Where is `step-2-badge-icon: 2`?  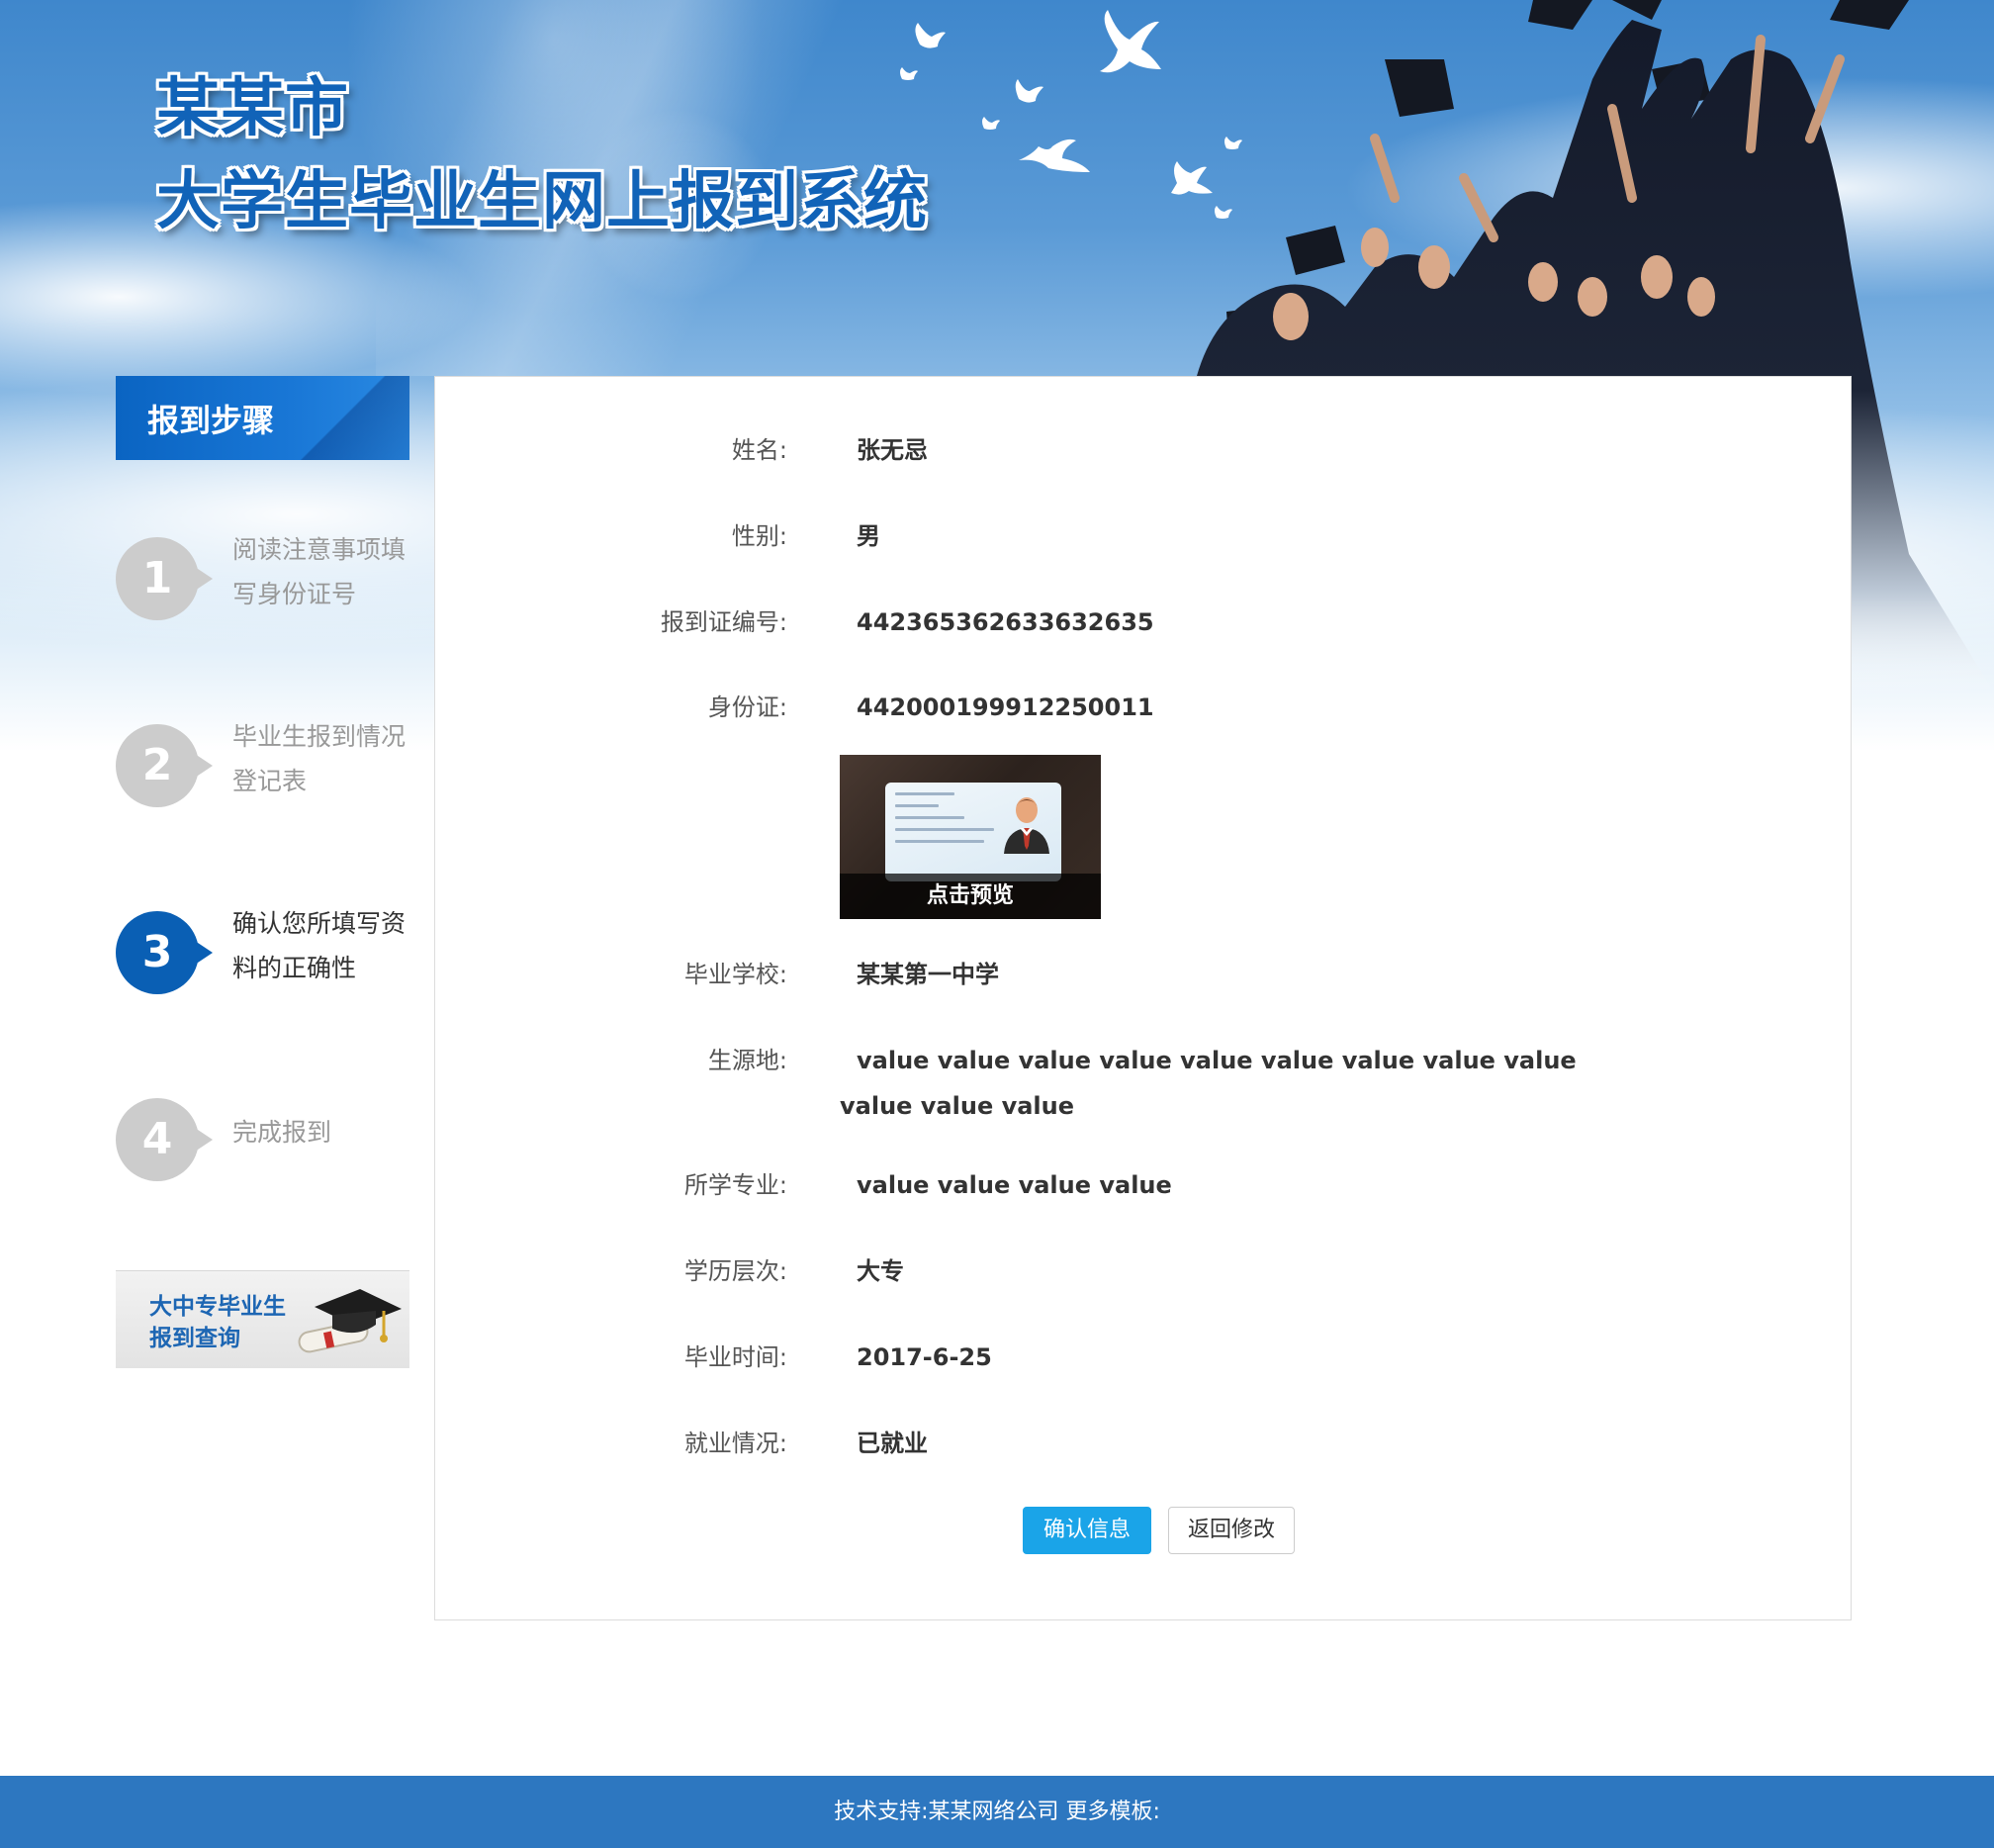 step-2-badge-icon: 2 is located at coordinates (165, 765).